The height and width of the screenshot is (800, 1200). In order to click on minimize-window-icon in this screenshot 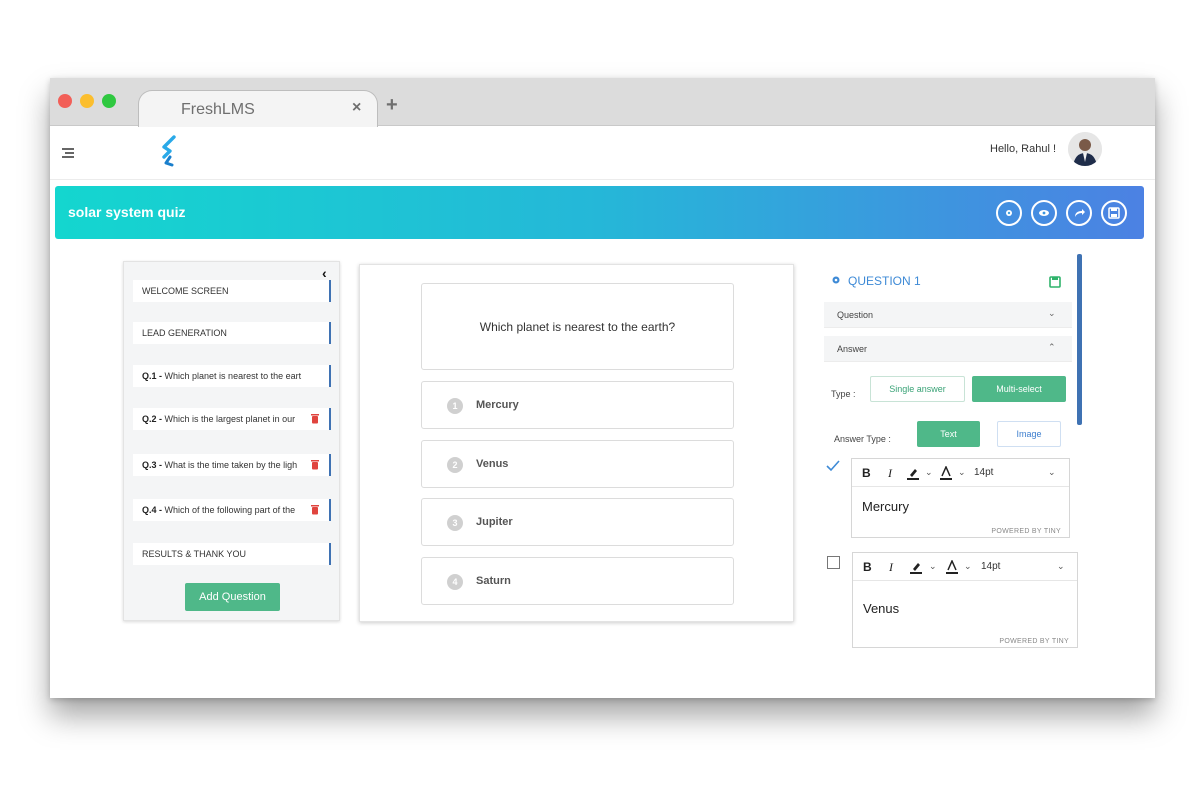, I will do `click(87, 101)`.